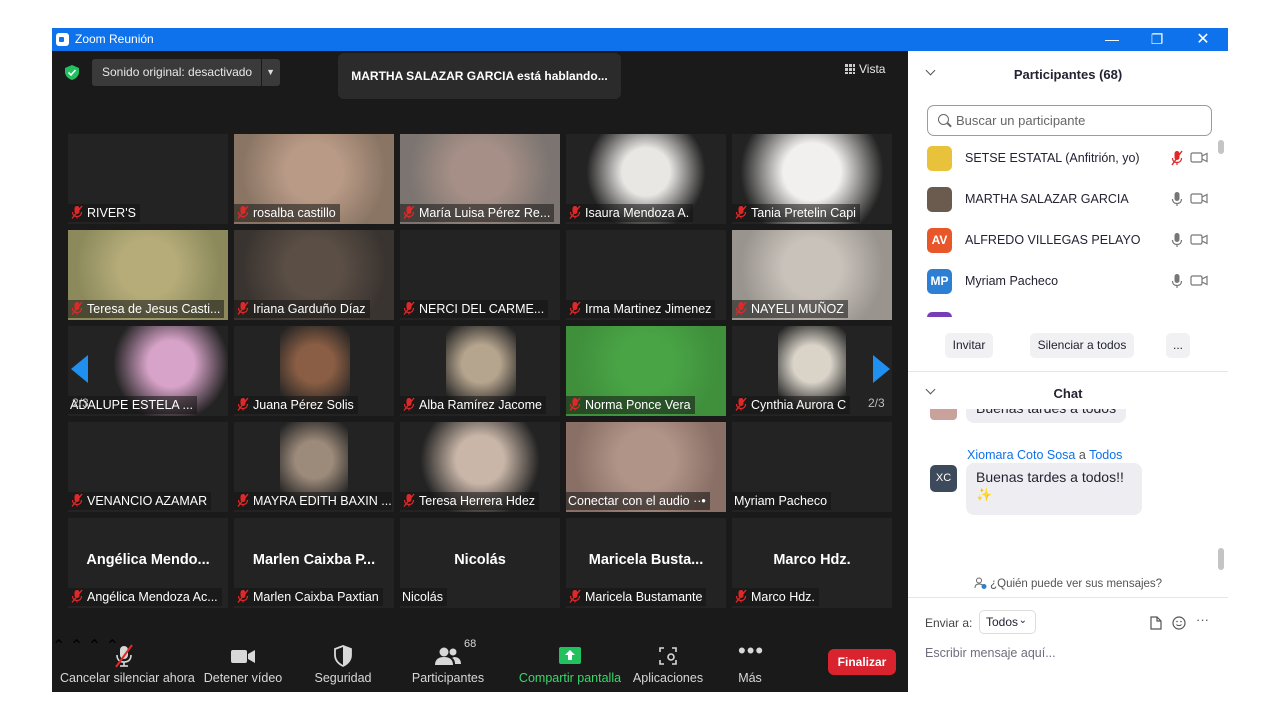 The width and height of the screenshot is (1280, 720). Describe the element at coordinates (1179, 623) in the screenshot. I see `emoji-icon` at that location.